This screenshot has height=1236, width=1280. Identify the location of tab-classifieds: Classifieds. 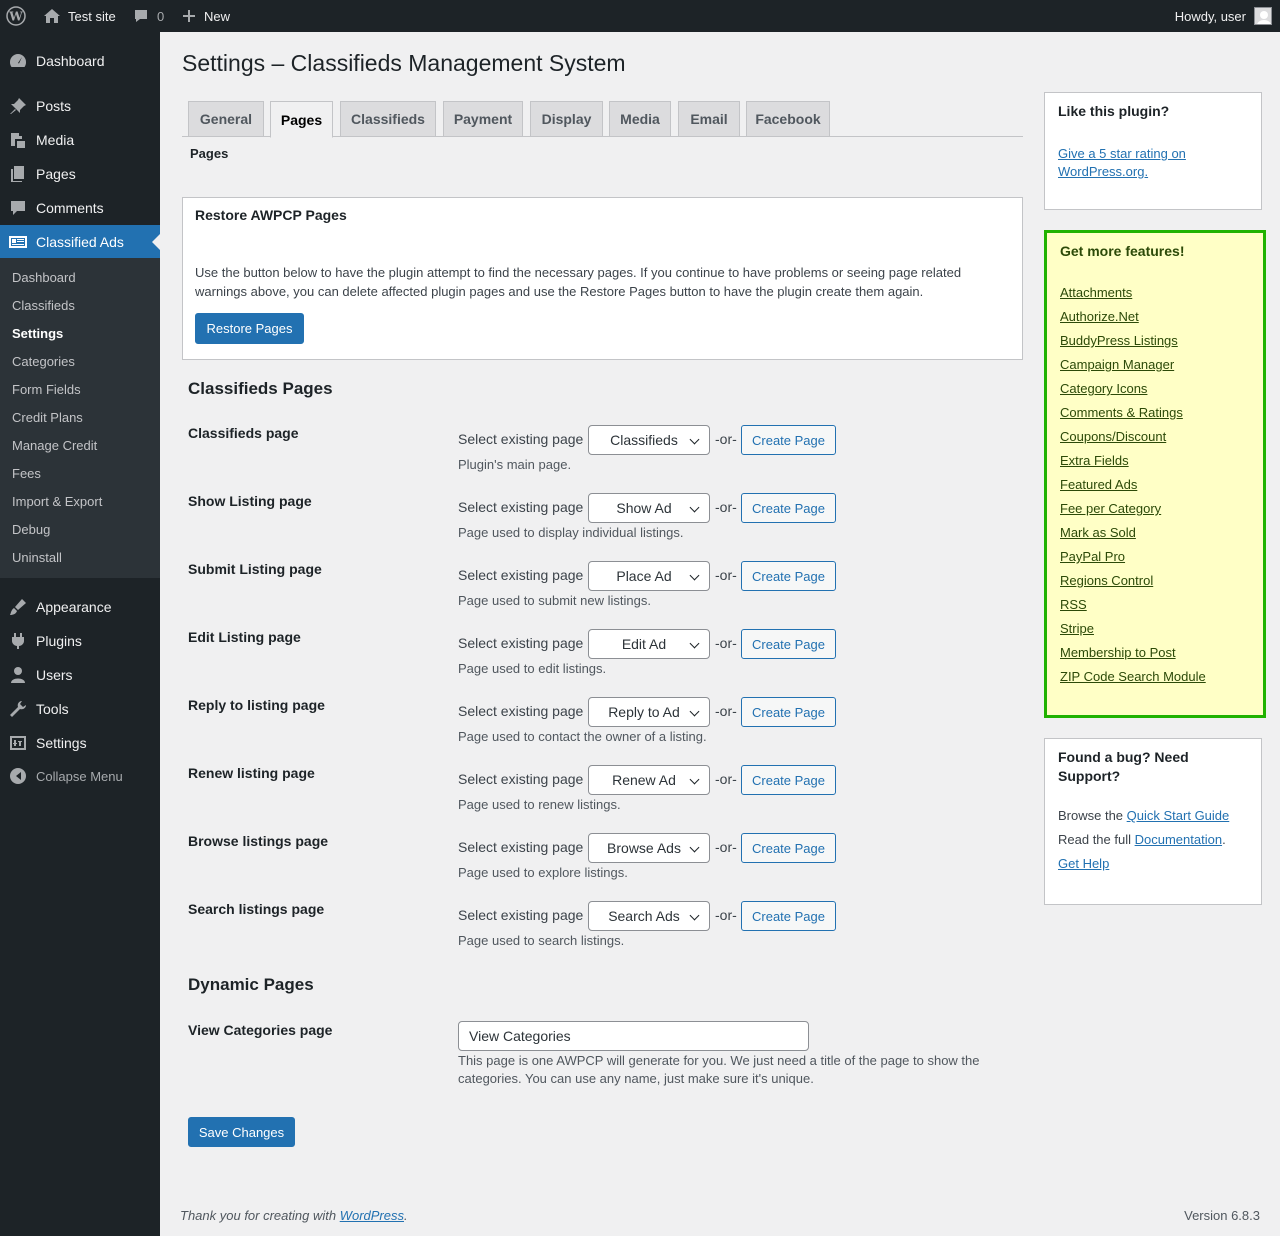
(388, 119).